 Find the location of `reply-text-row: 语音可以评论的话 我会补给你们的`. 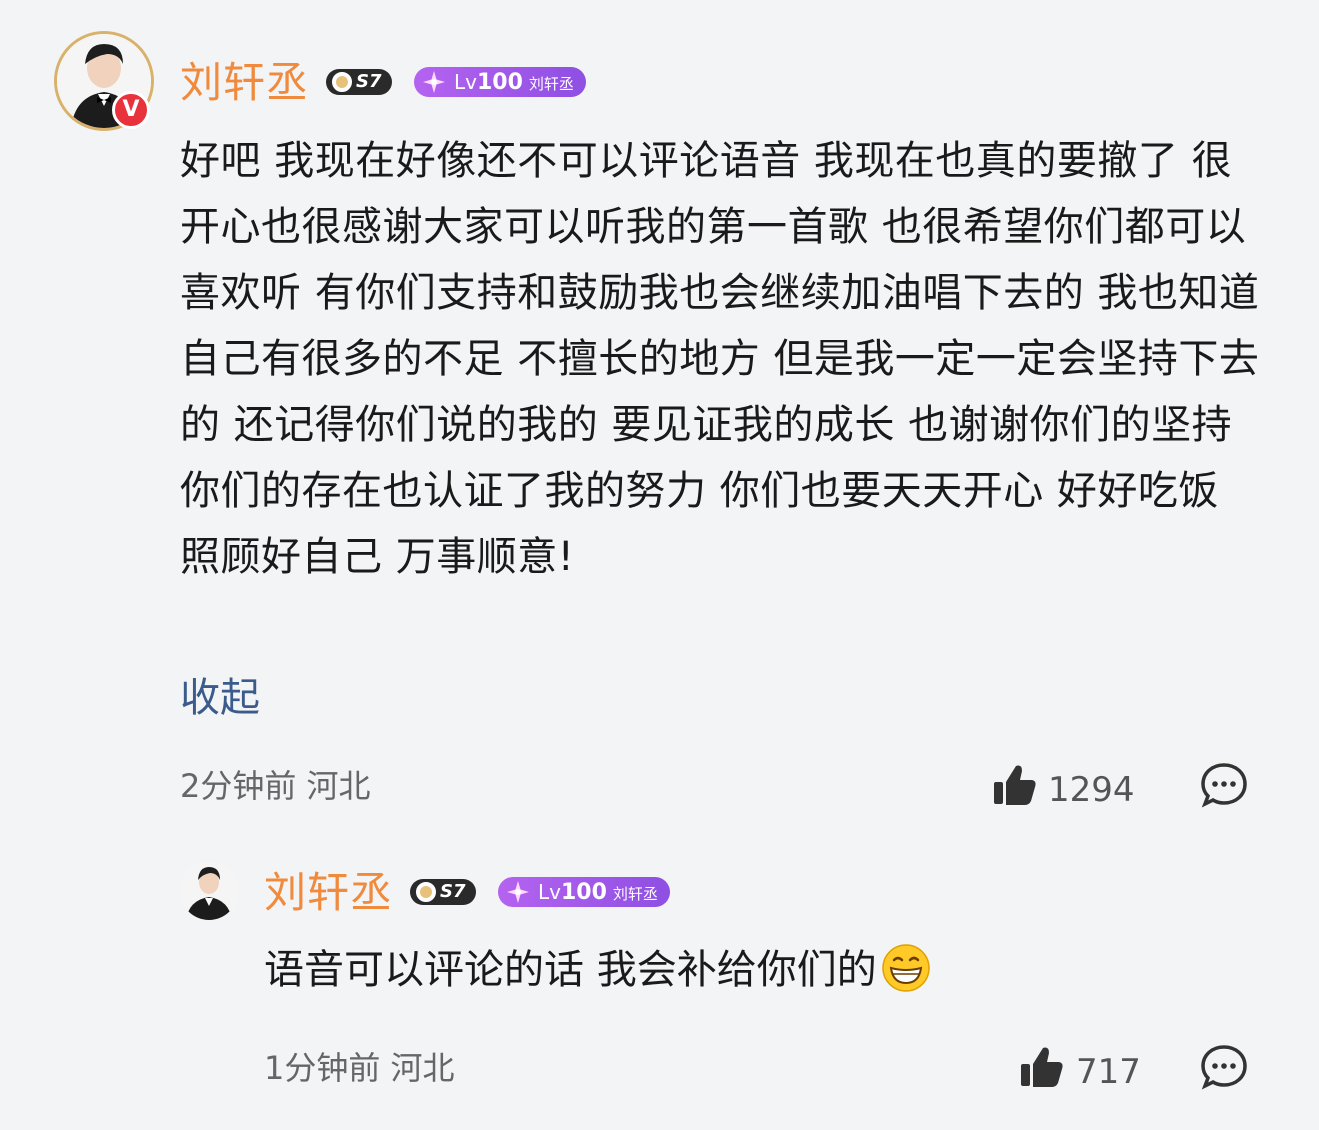

reply-text-row: 语音可以评论的话 我会补给你们的 is located at coordinates (597, 970).